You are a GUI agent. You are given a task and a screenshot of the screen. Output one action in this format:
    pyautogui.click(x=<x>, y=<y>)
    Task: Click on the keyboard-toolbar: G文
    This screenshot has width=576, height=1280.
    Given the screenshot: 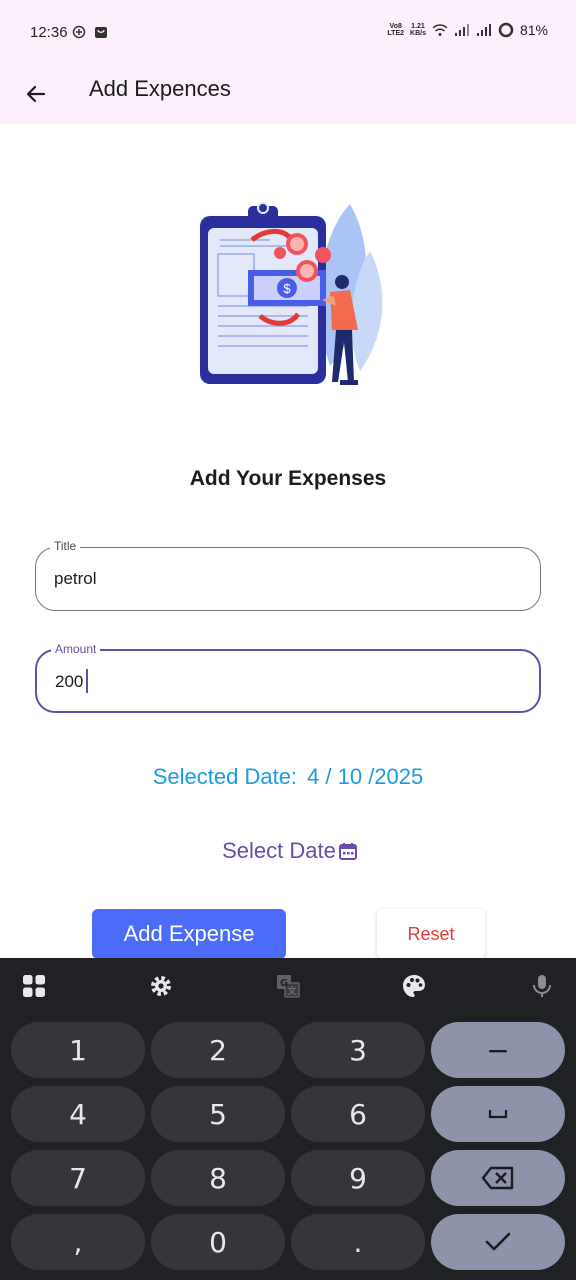 What is the action you would take?
    pyautogui.click(x=288, y=986)
    